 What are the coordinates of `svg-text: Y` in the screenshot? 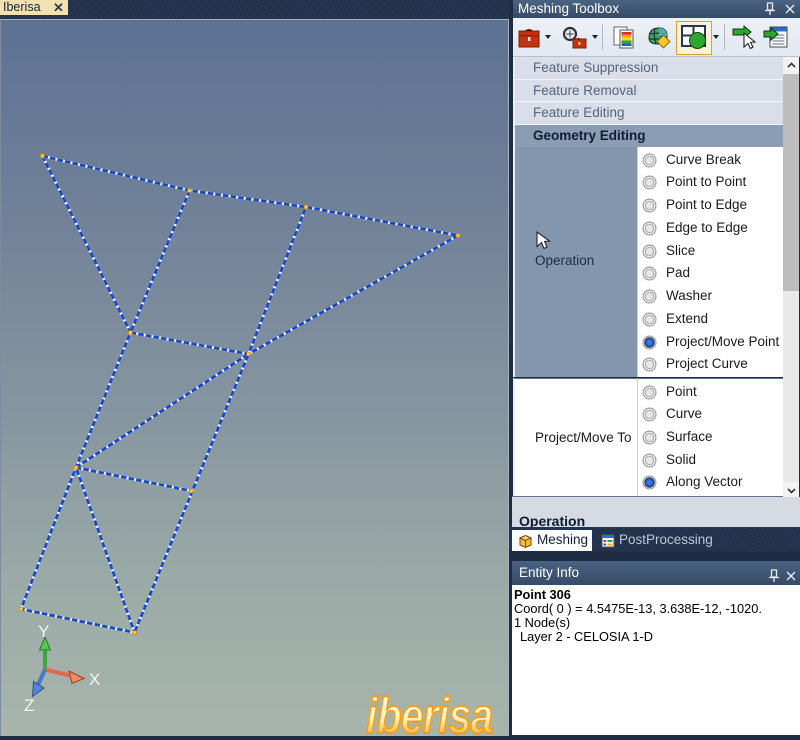 It's located at (43, 631).